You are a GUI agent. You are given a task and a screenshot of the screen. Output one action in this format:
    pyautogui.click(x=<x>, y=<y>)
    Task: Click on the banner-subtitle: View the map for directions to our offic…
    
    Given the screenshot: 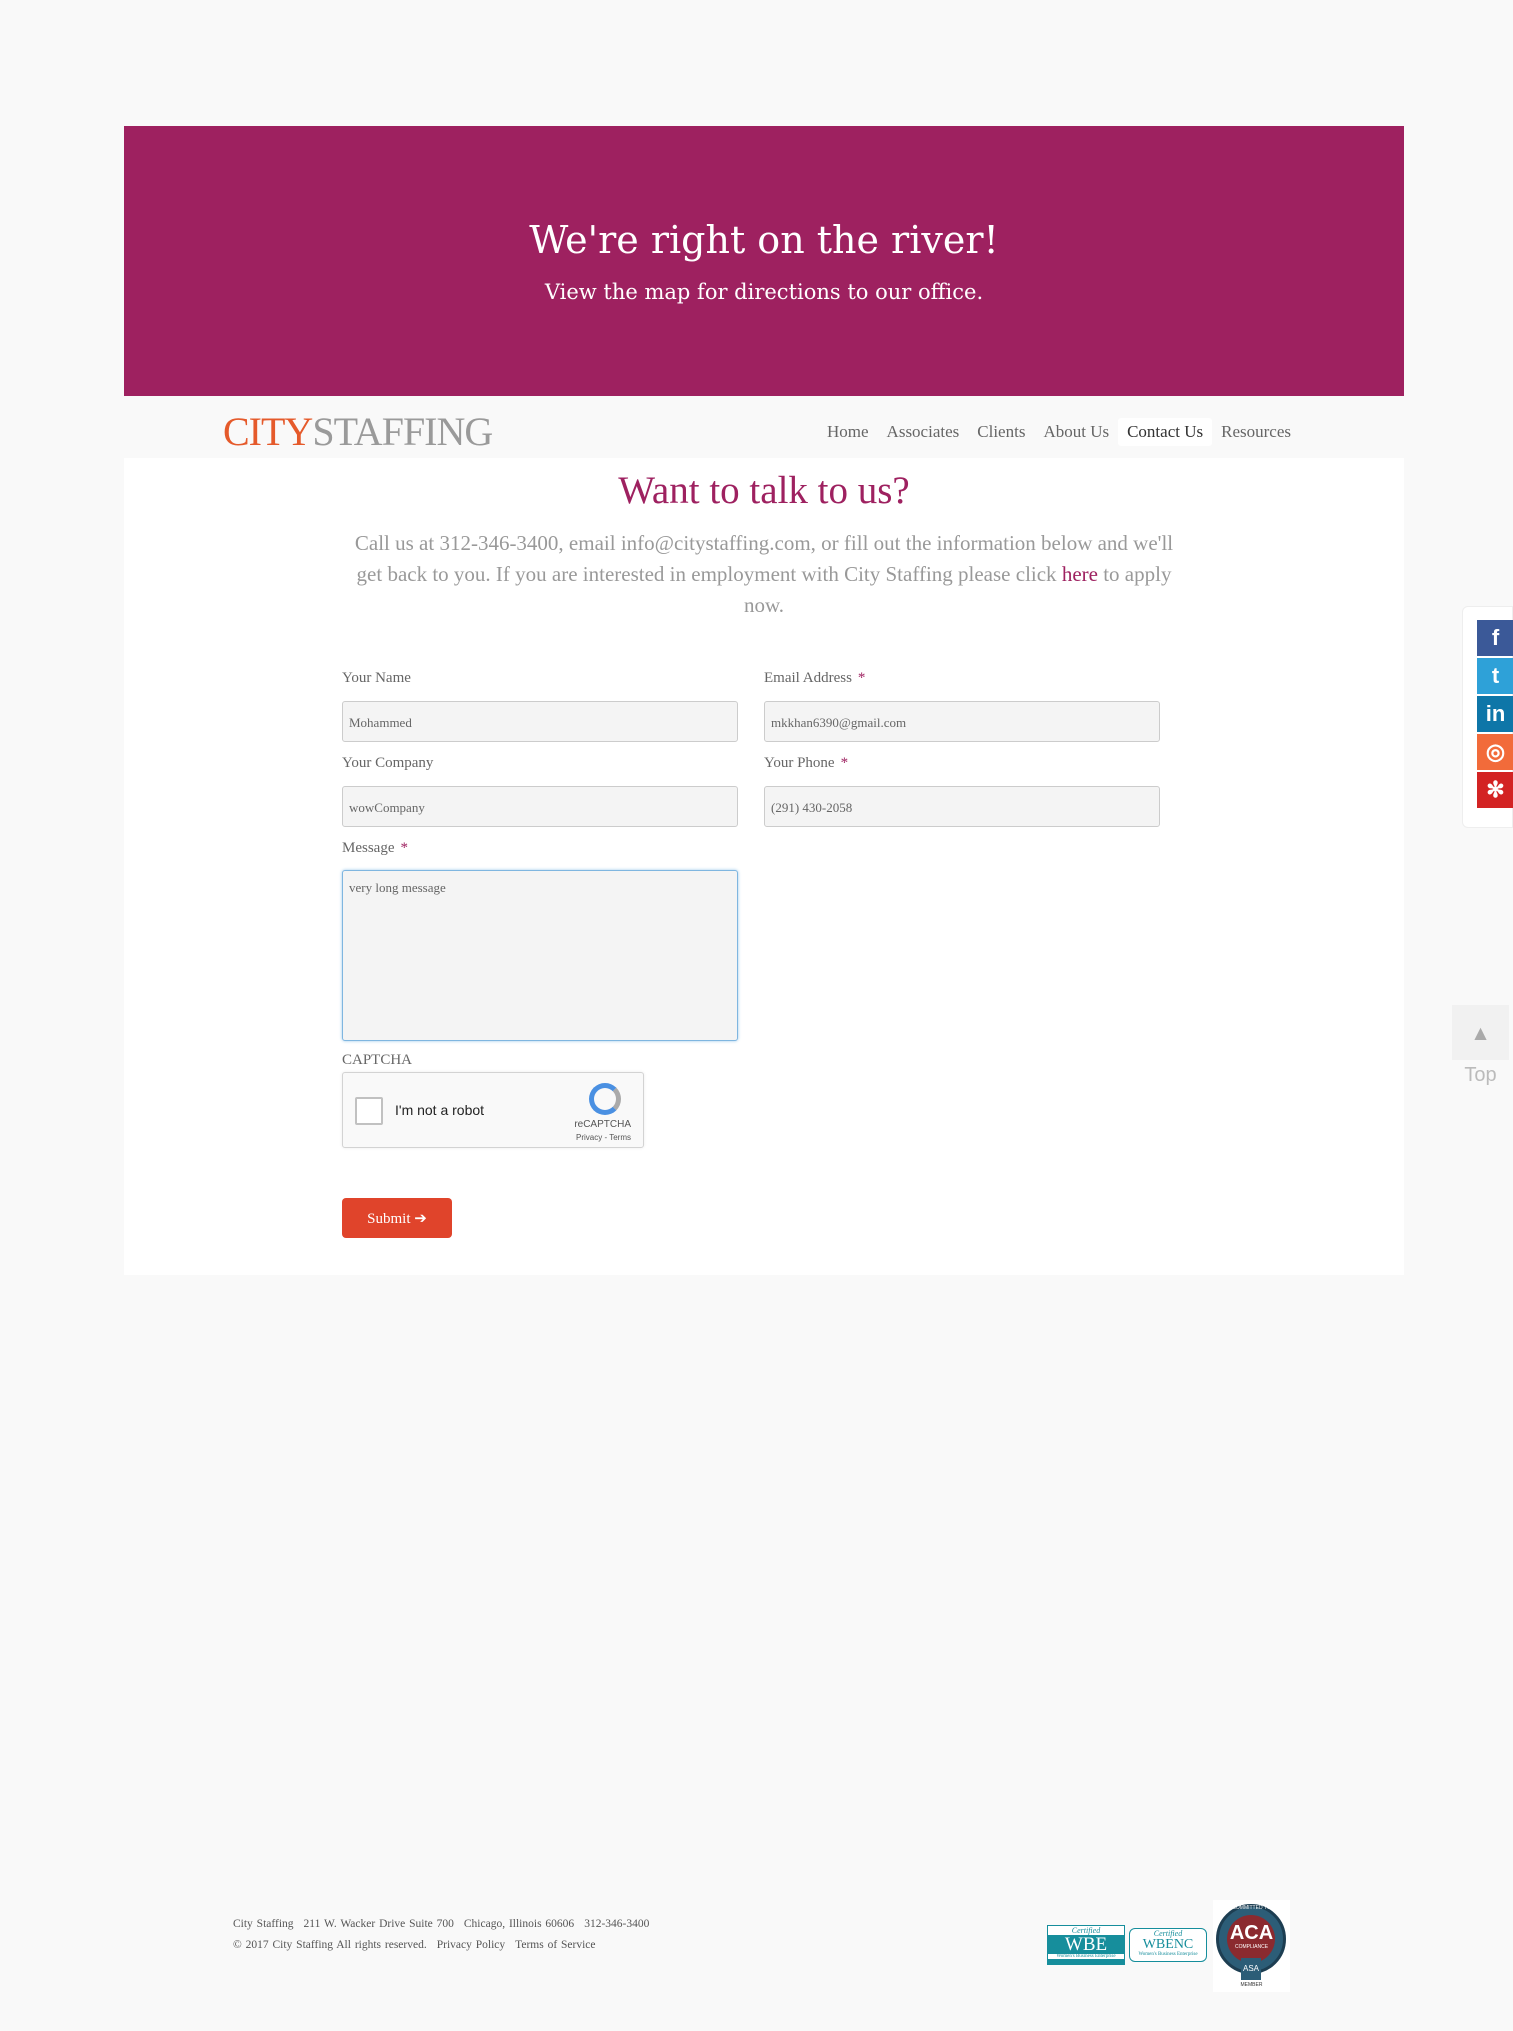 What is the action you would take?
    pyautogui.click(x=764, y=292)
    